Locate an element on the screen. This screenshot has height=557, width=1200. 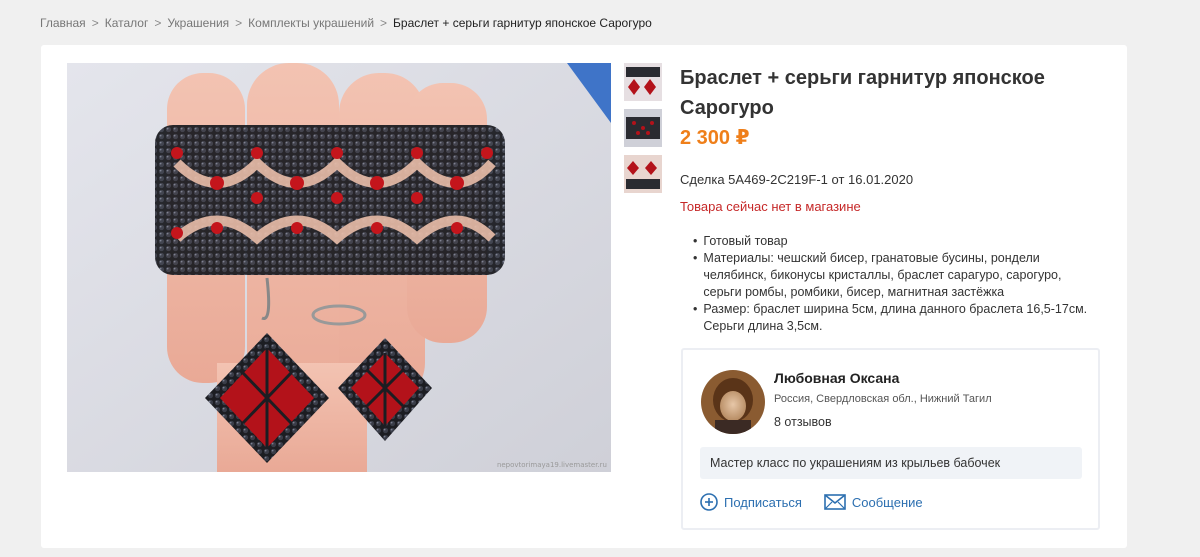
subscribe-label: Подписаться is located at coordinates (763, 502).